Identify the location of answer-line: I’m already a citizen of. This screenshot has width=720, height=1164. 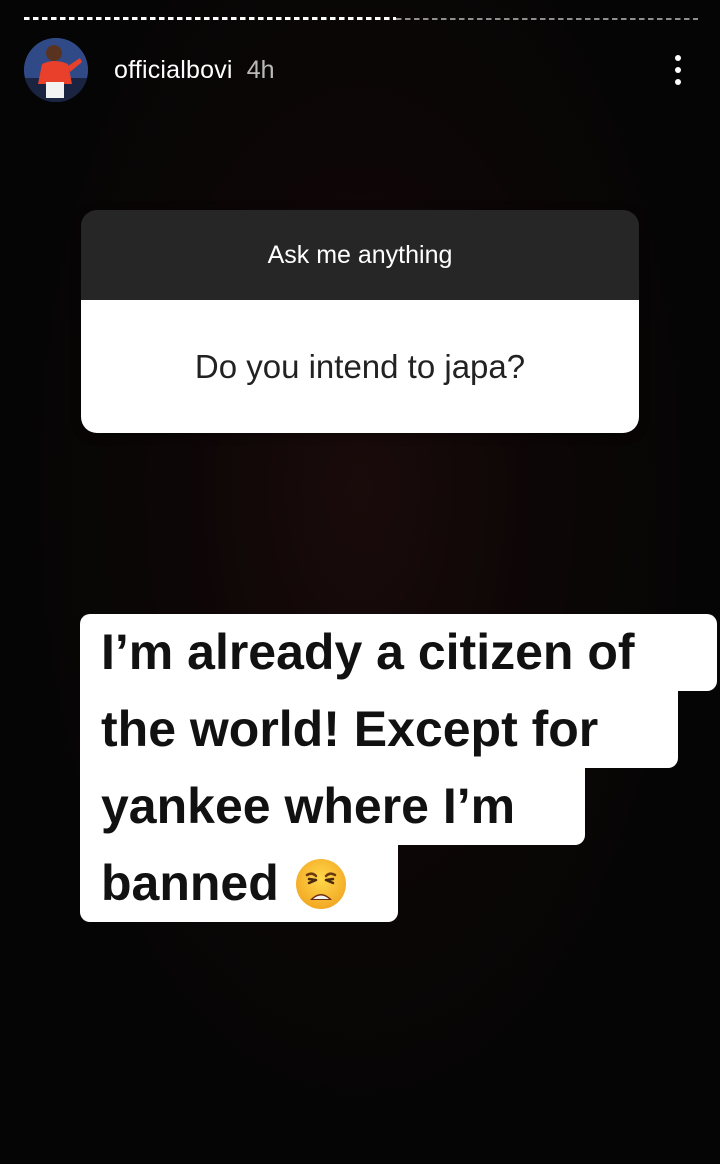
(398, 652).